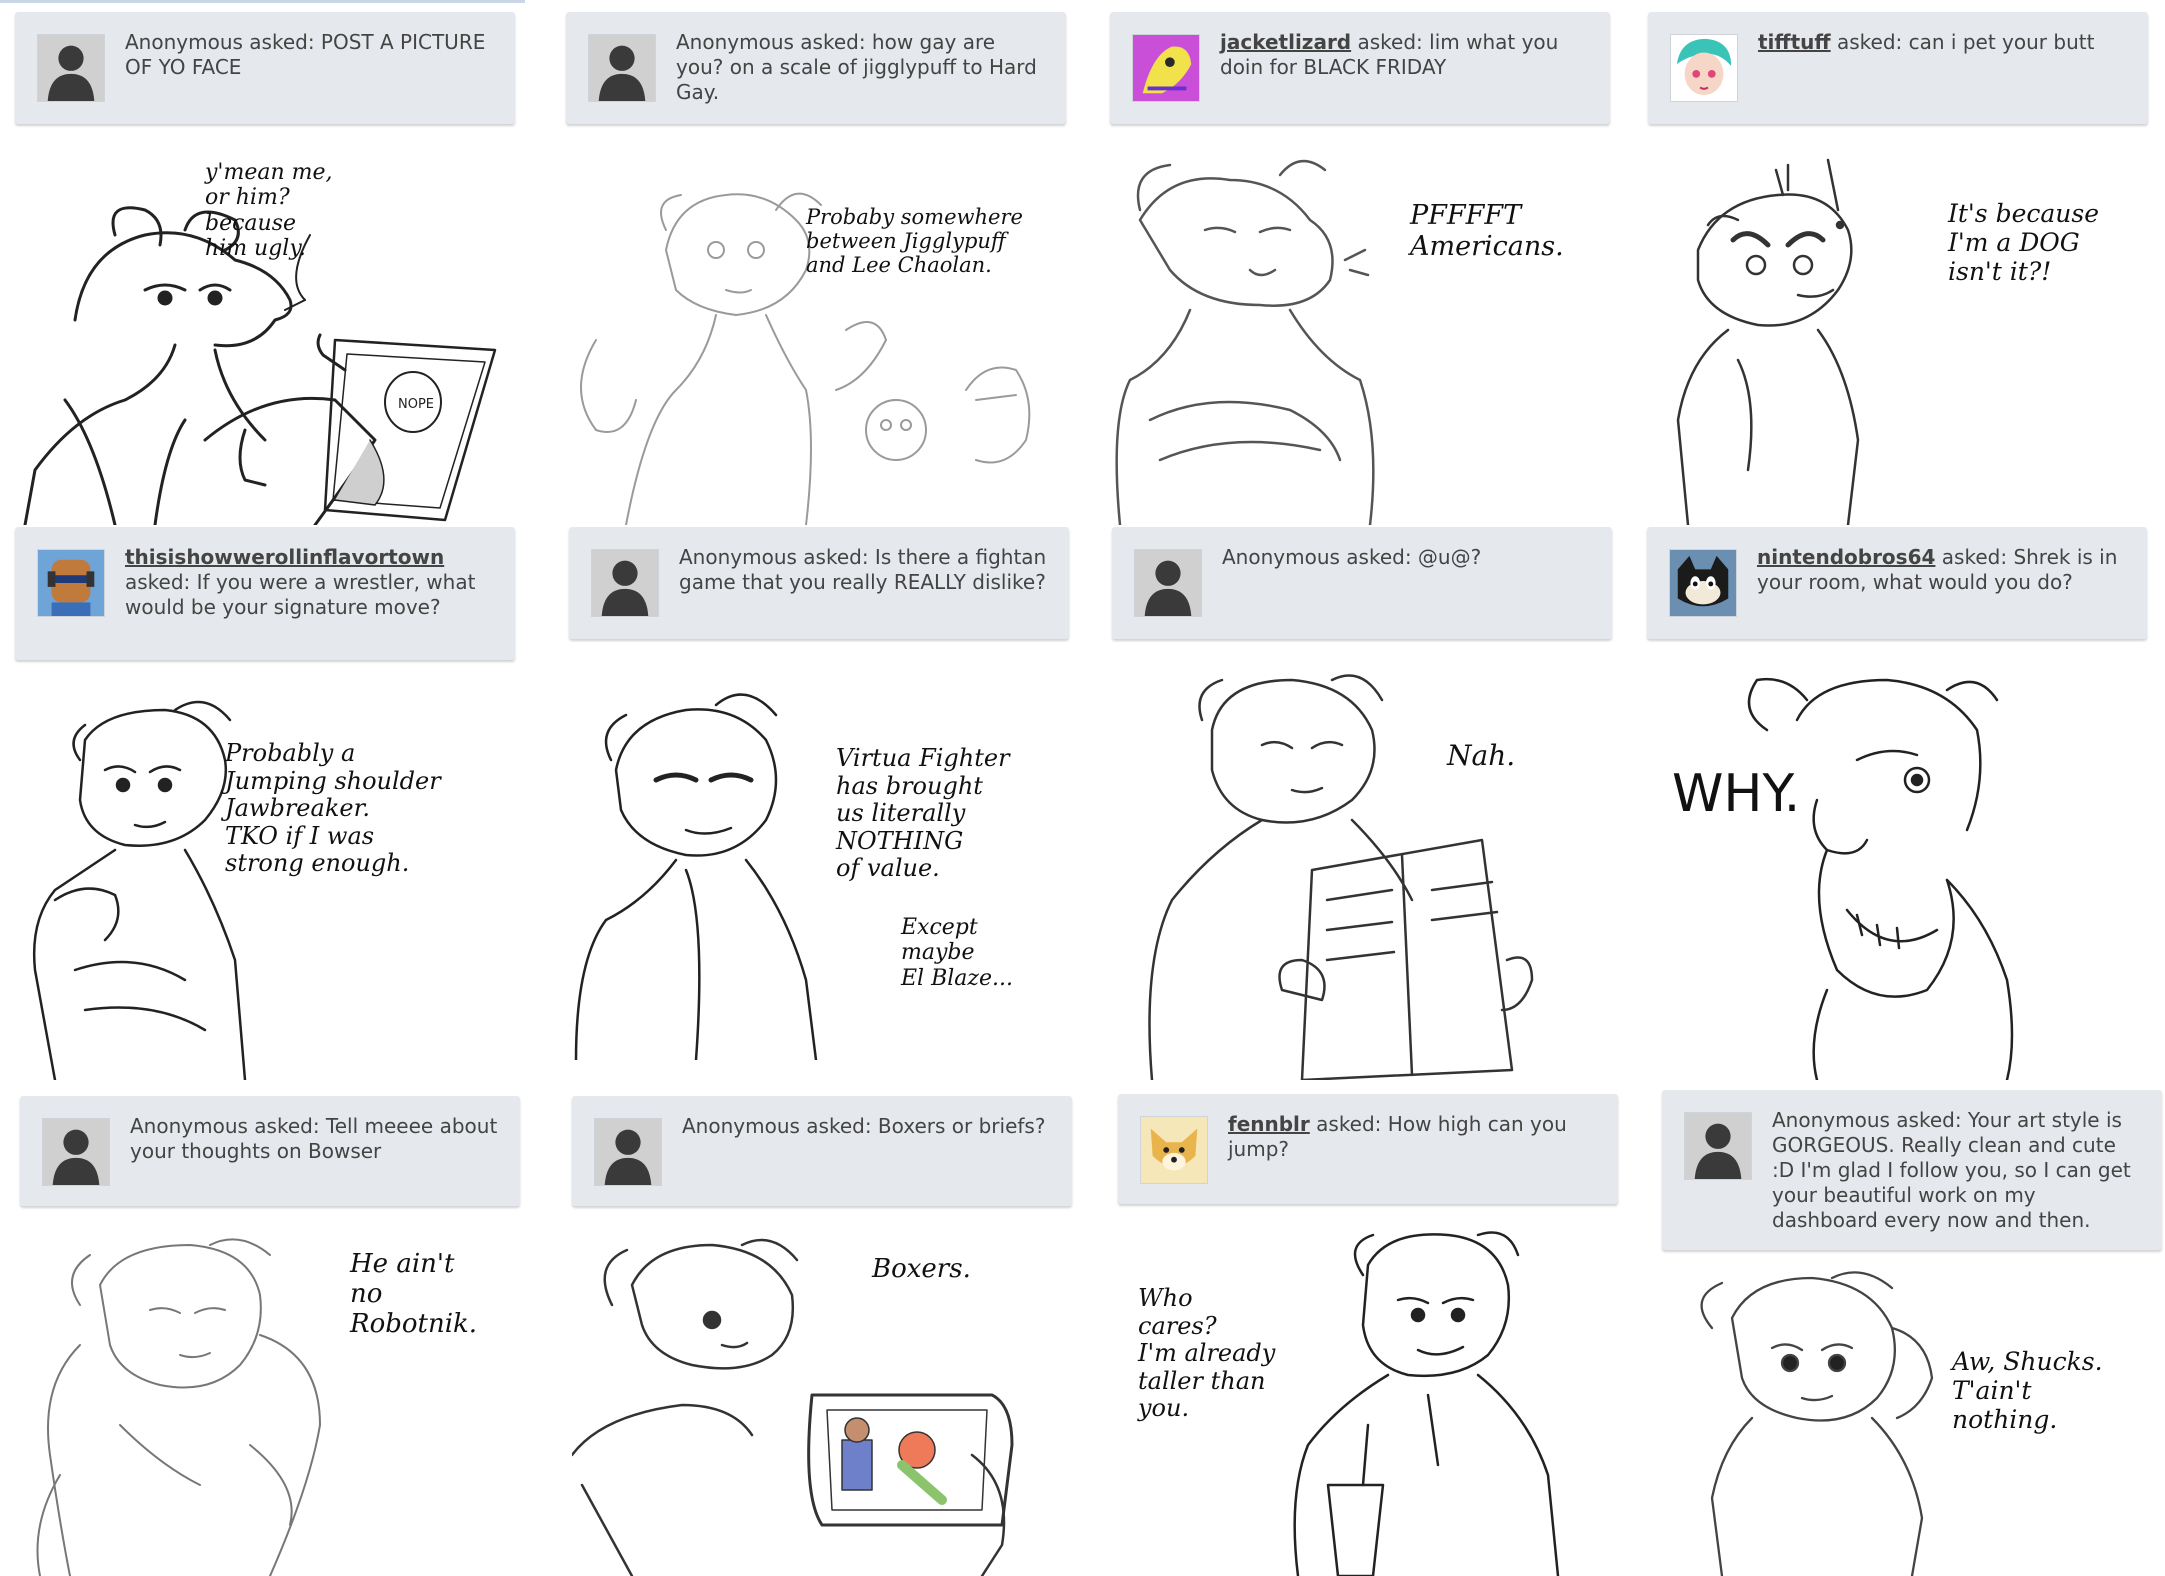  I want to click on speech-bubble-text: It's because I'm a DOG isn't it?!, so click(2024, 242).